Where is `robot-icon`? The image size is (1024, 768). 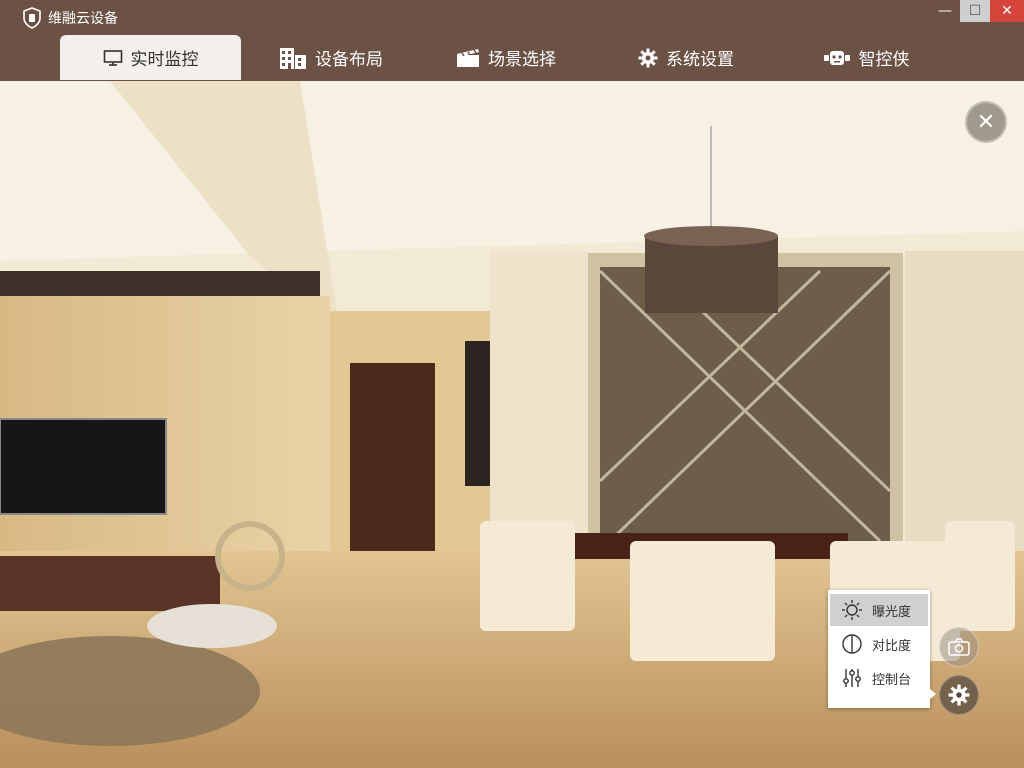 robot-icon is located at coordinates (837, 58).